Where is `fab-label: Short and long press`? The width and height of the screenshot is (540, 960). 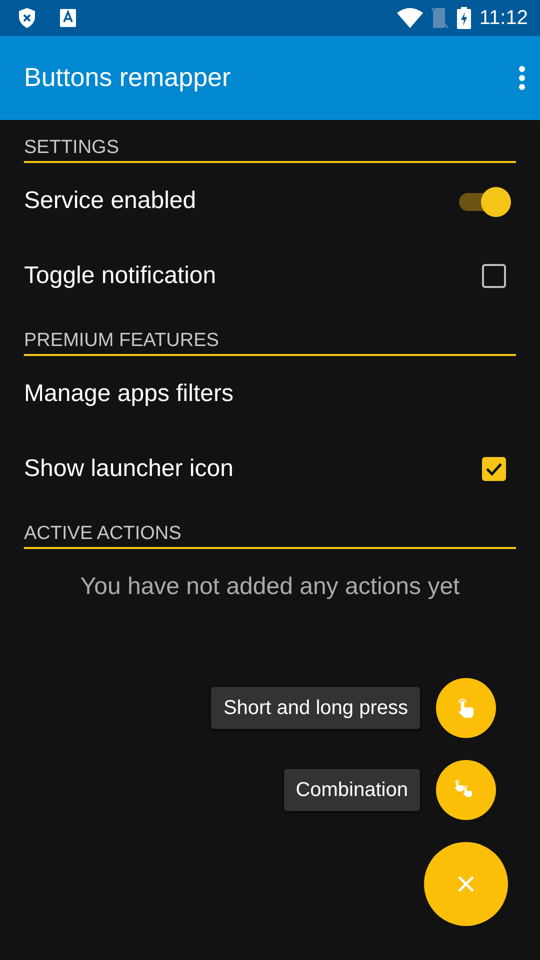
fab-label: Short and long press is located at coordinates (315, 708).